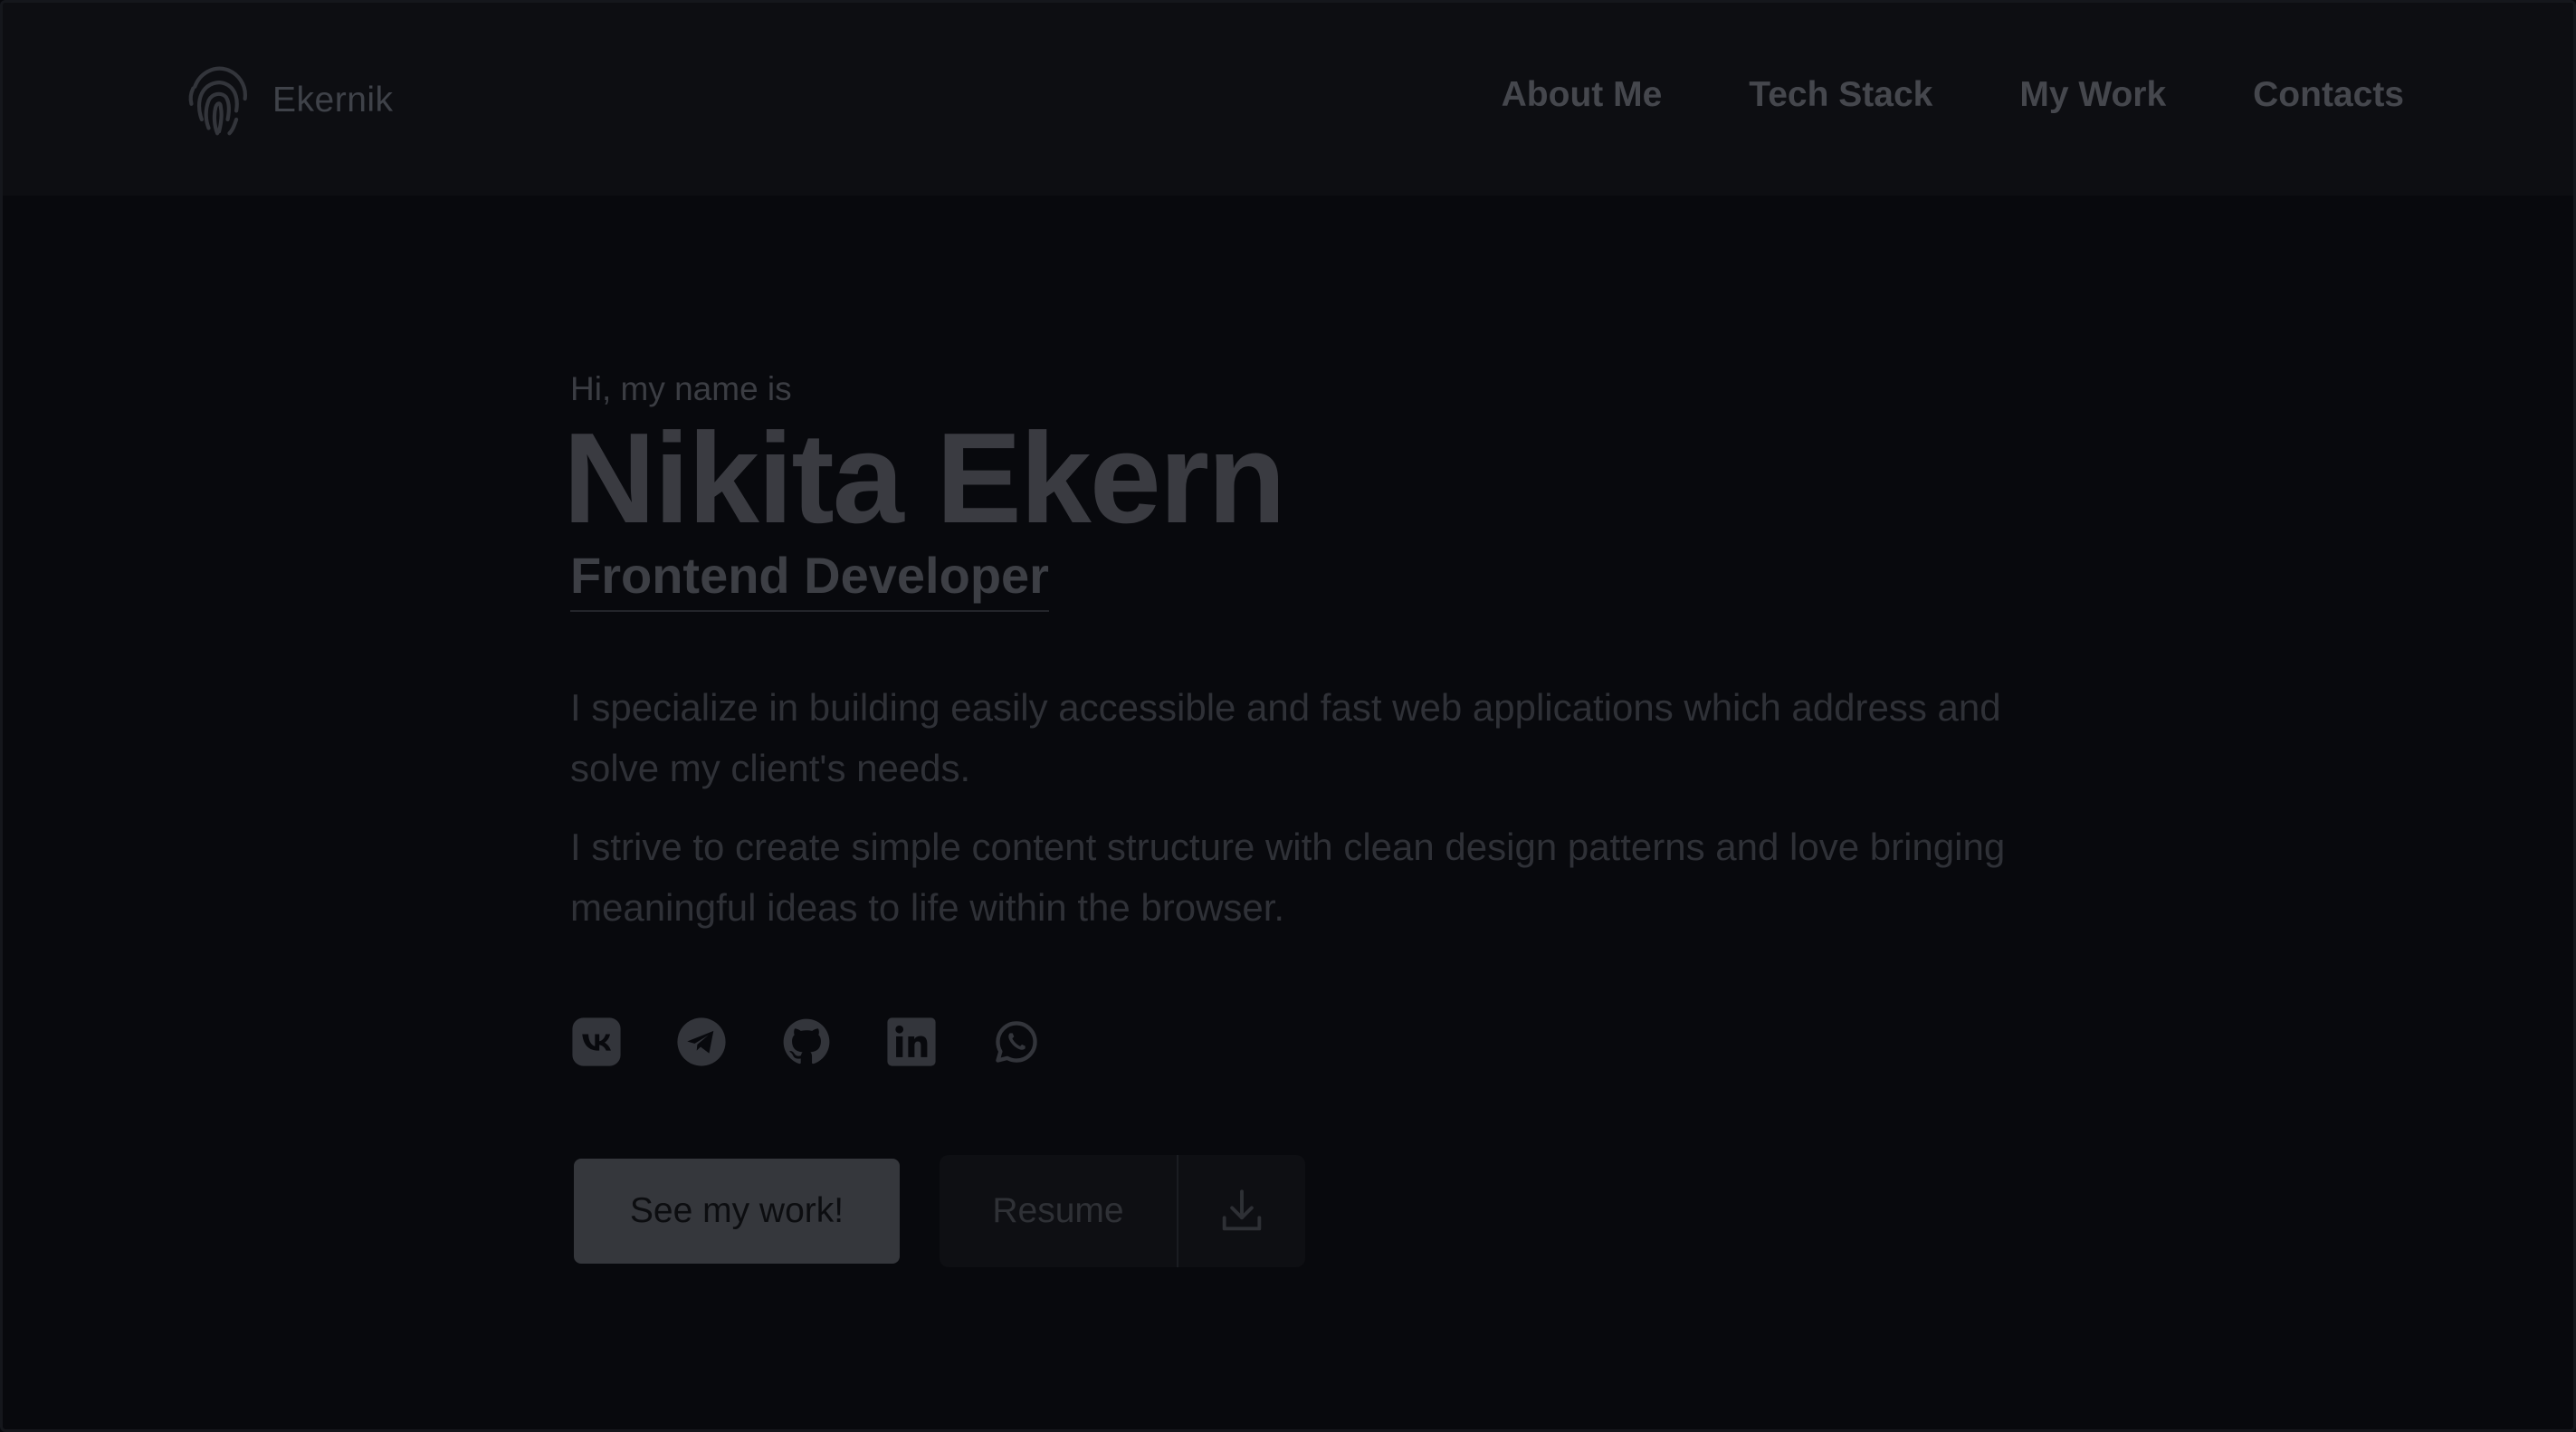 The image size is (2576, 1432). What do you see at coordinates (1017, 1042) in the screenshot?
I see `whatsapp-icon` at bounding box center [1017, 1042].